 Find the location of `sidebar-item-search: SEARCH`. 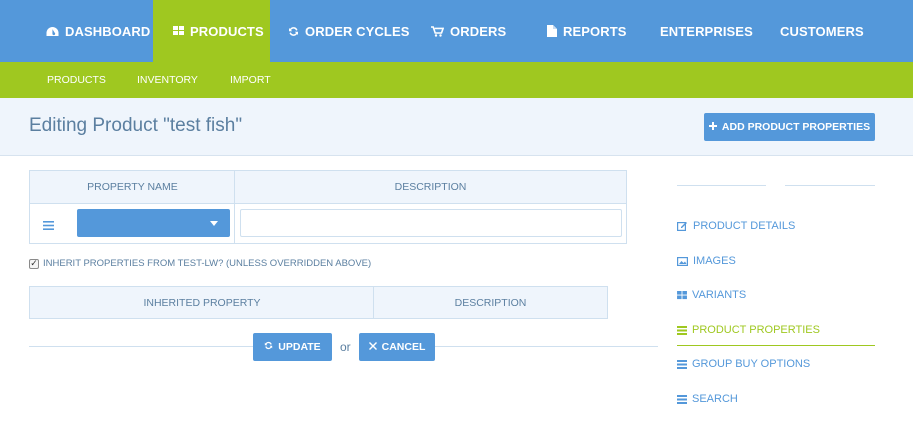

sidebar-item-search: SEARCH is located at coordinates (707, 399).